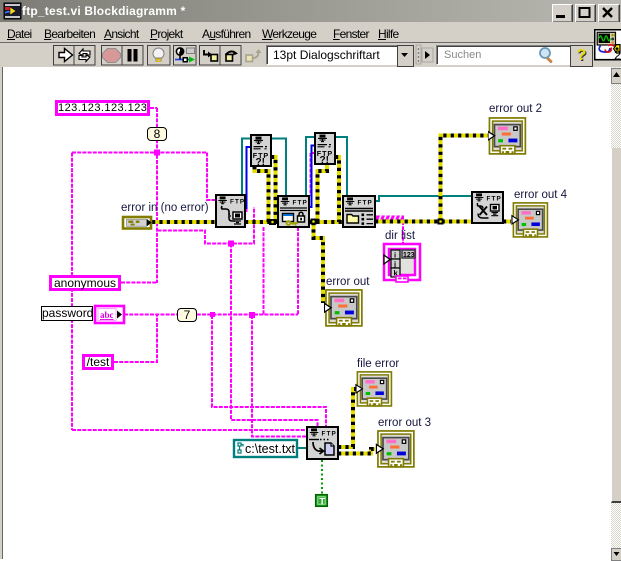 This screenshot has width=621, height=561. What do you see at coordinates (395, 255) in the screenshot?
I see `svg-text: i` at bounding box center [395, 255].